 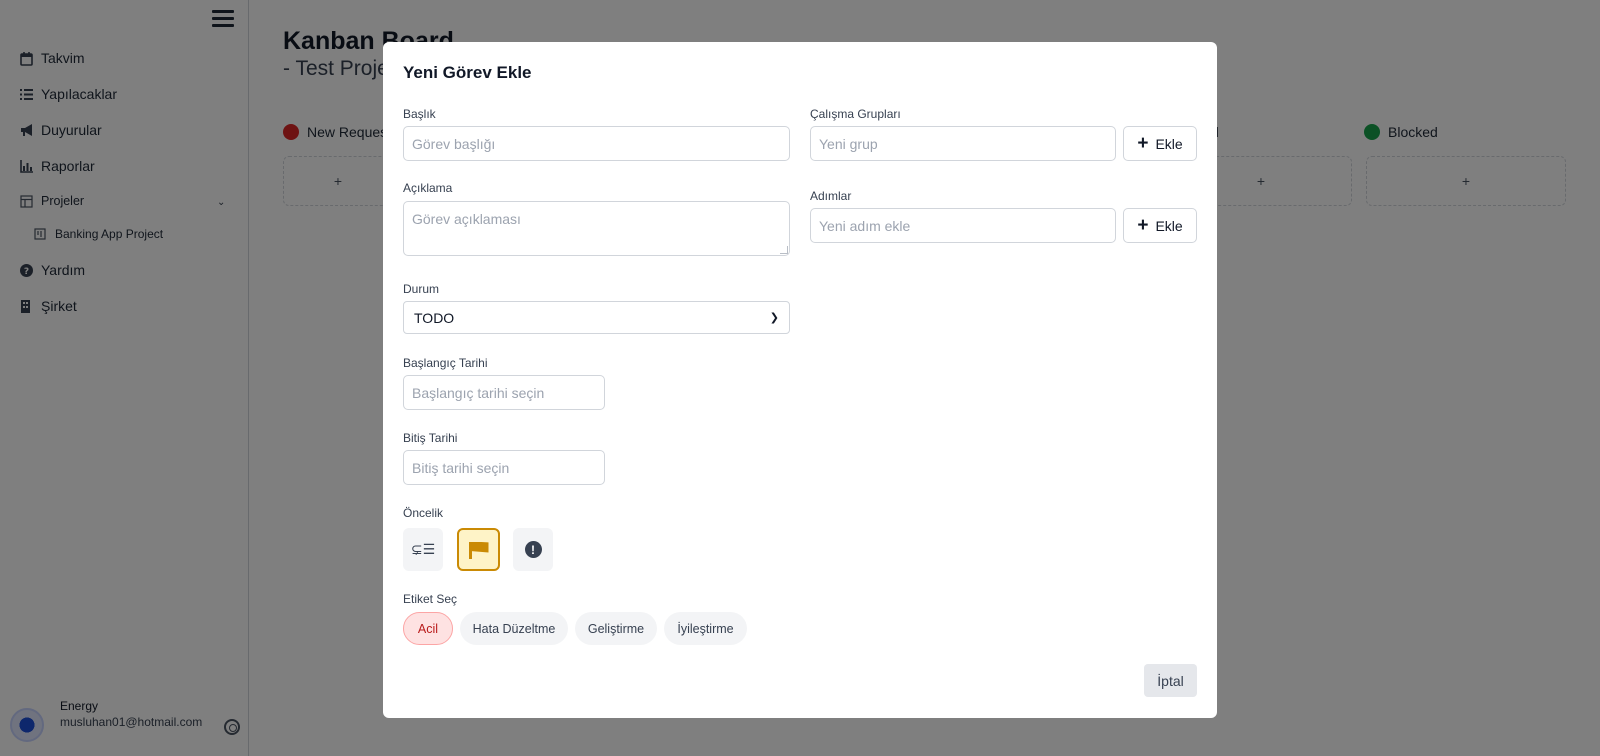 I want to click on tag-acil: Acil, so click(x=428, y=628).